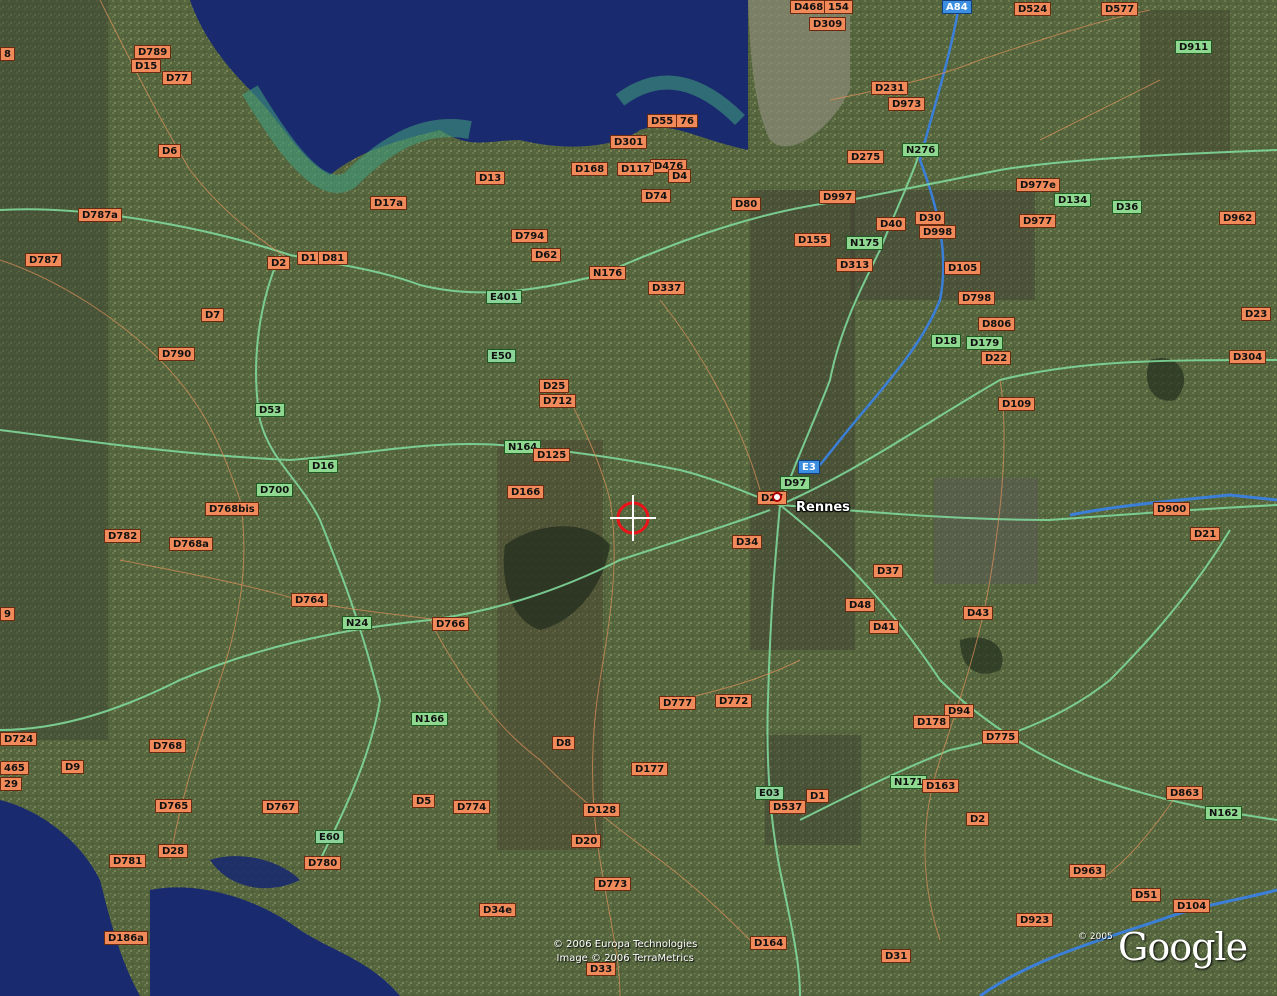  Describe the element at coordinates (946, 341) in the screenshot. I see `road-label: D18` at that location.